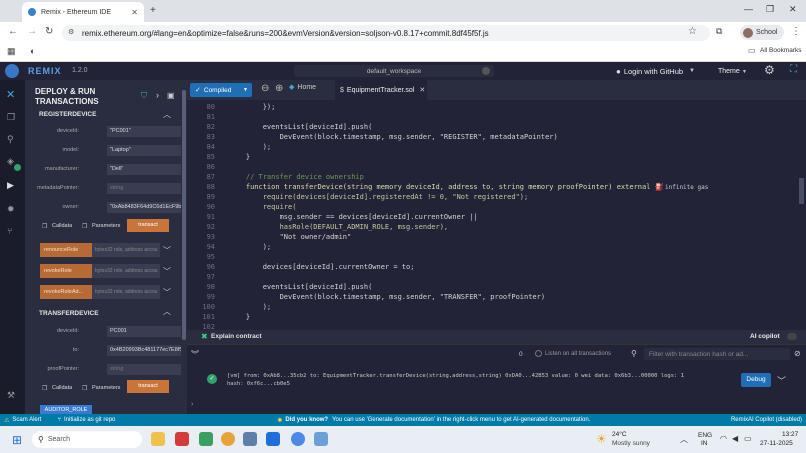 Image resolution: width=806 pixels, height=453 pixels. What do you see at coordinates (793, 9) in the screenshot?
I see `close-window-icon: ✕` at bounding box center [793, 9].